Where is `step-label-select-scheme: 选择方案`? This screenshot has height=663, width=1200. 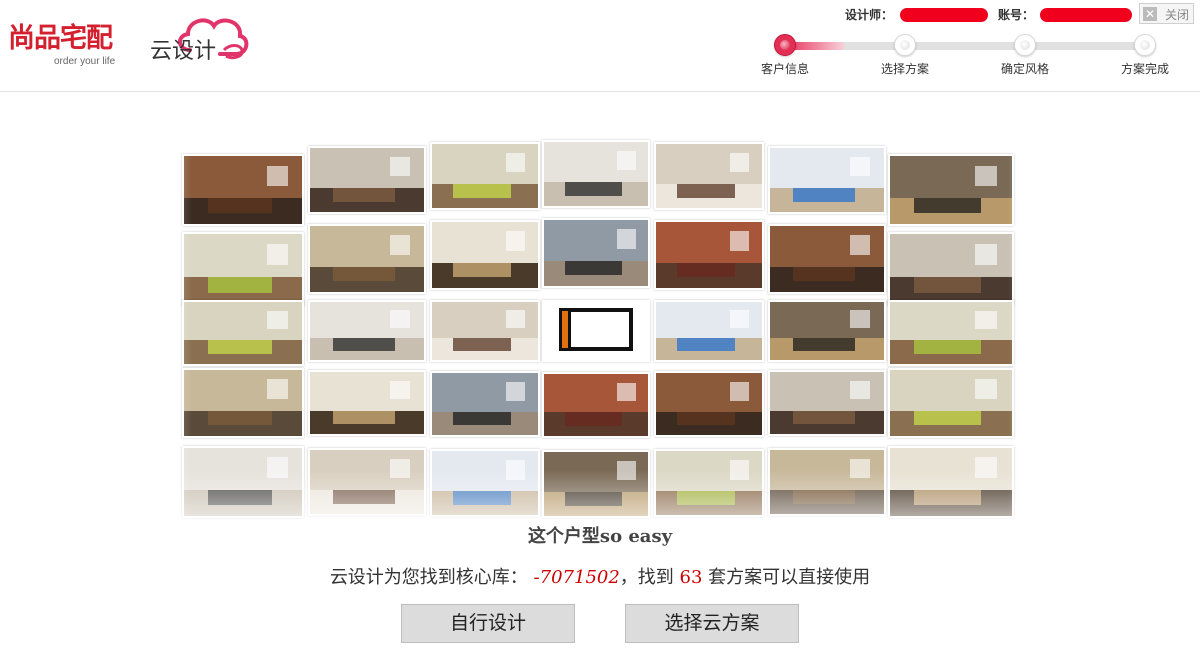 step-label-select-scheme: 选择方案 is located at coordinates (904, 69).